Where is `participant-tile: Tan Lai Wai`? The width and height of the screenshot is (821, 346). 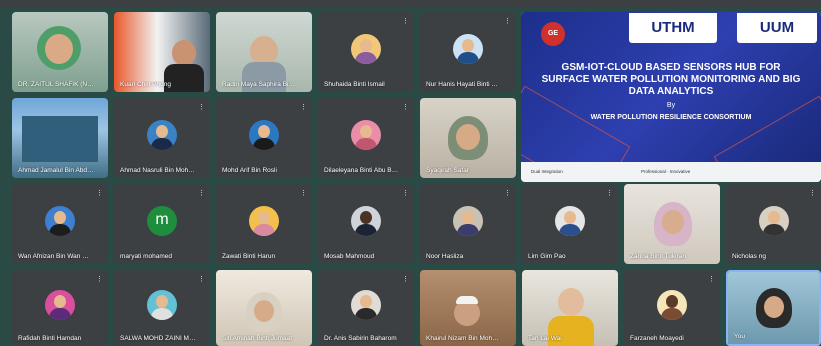 participant-tile: Tan Lai Wai is located at coordinates (570, 308).